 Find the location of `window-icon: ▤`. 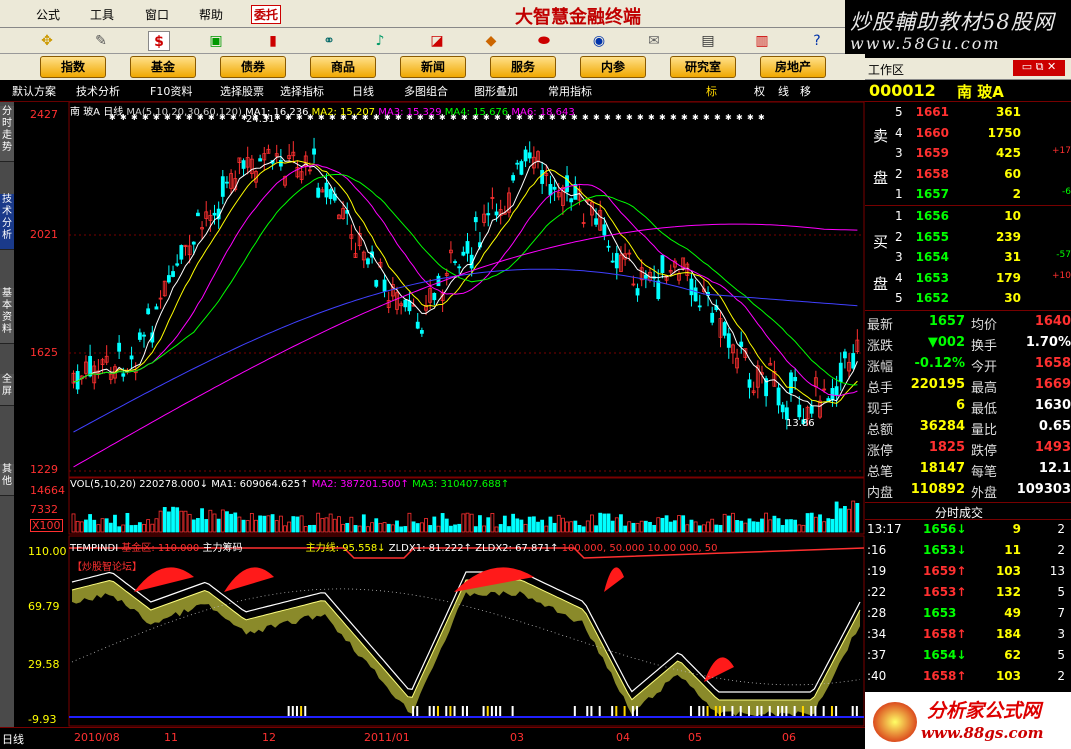

window-icon: ▤ is located at coordinates (708, 41).